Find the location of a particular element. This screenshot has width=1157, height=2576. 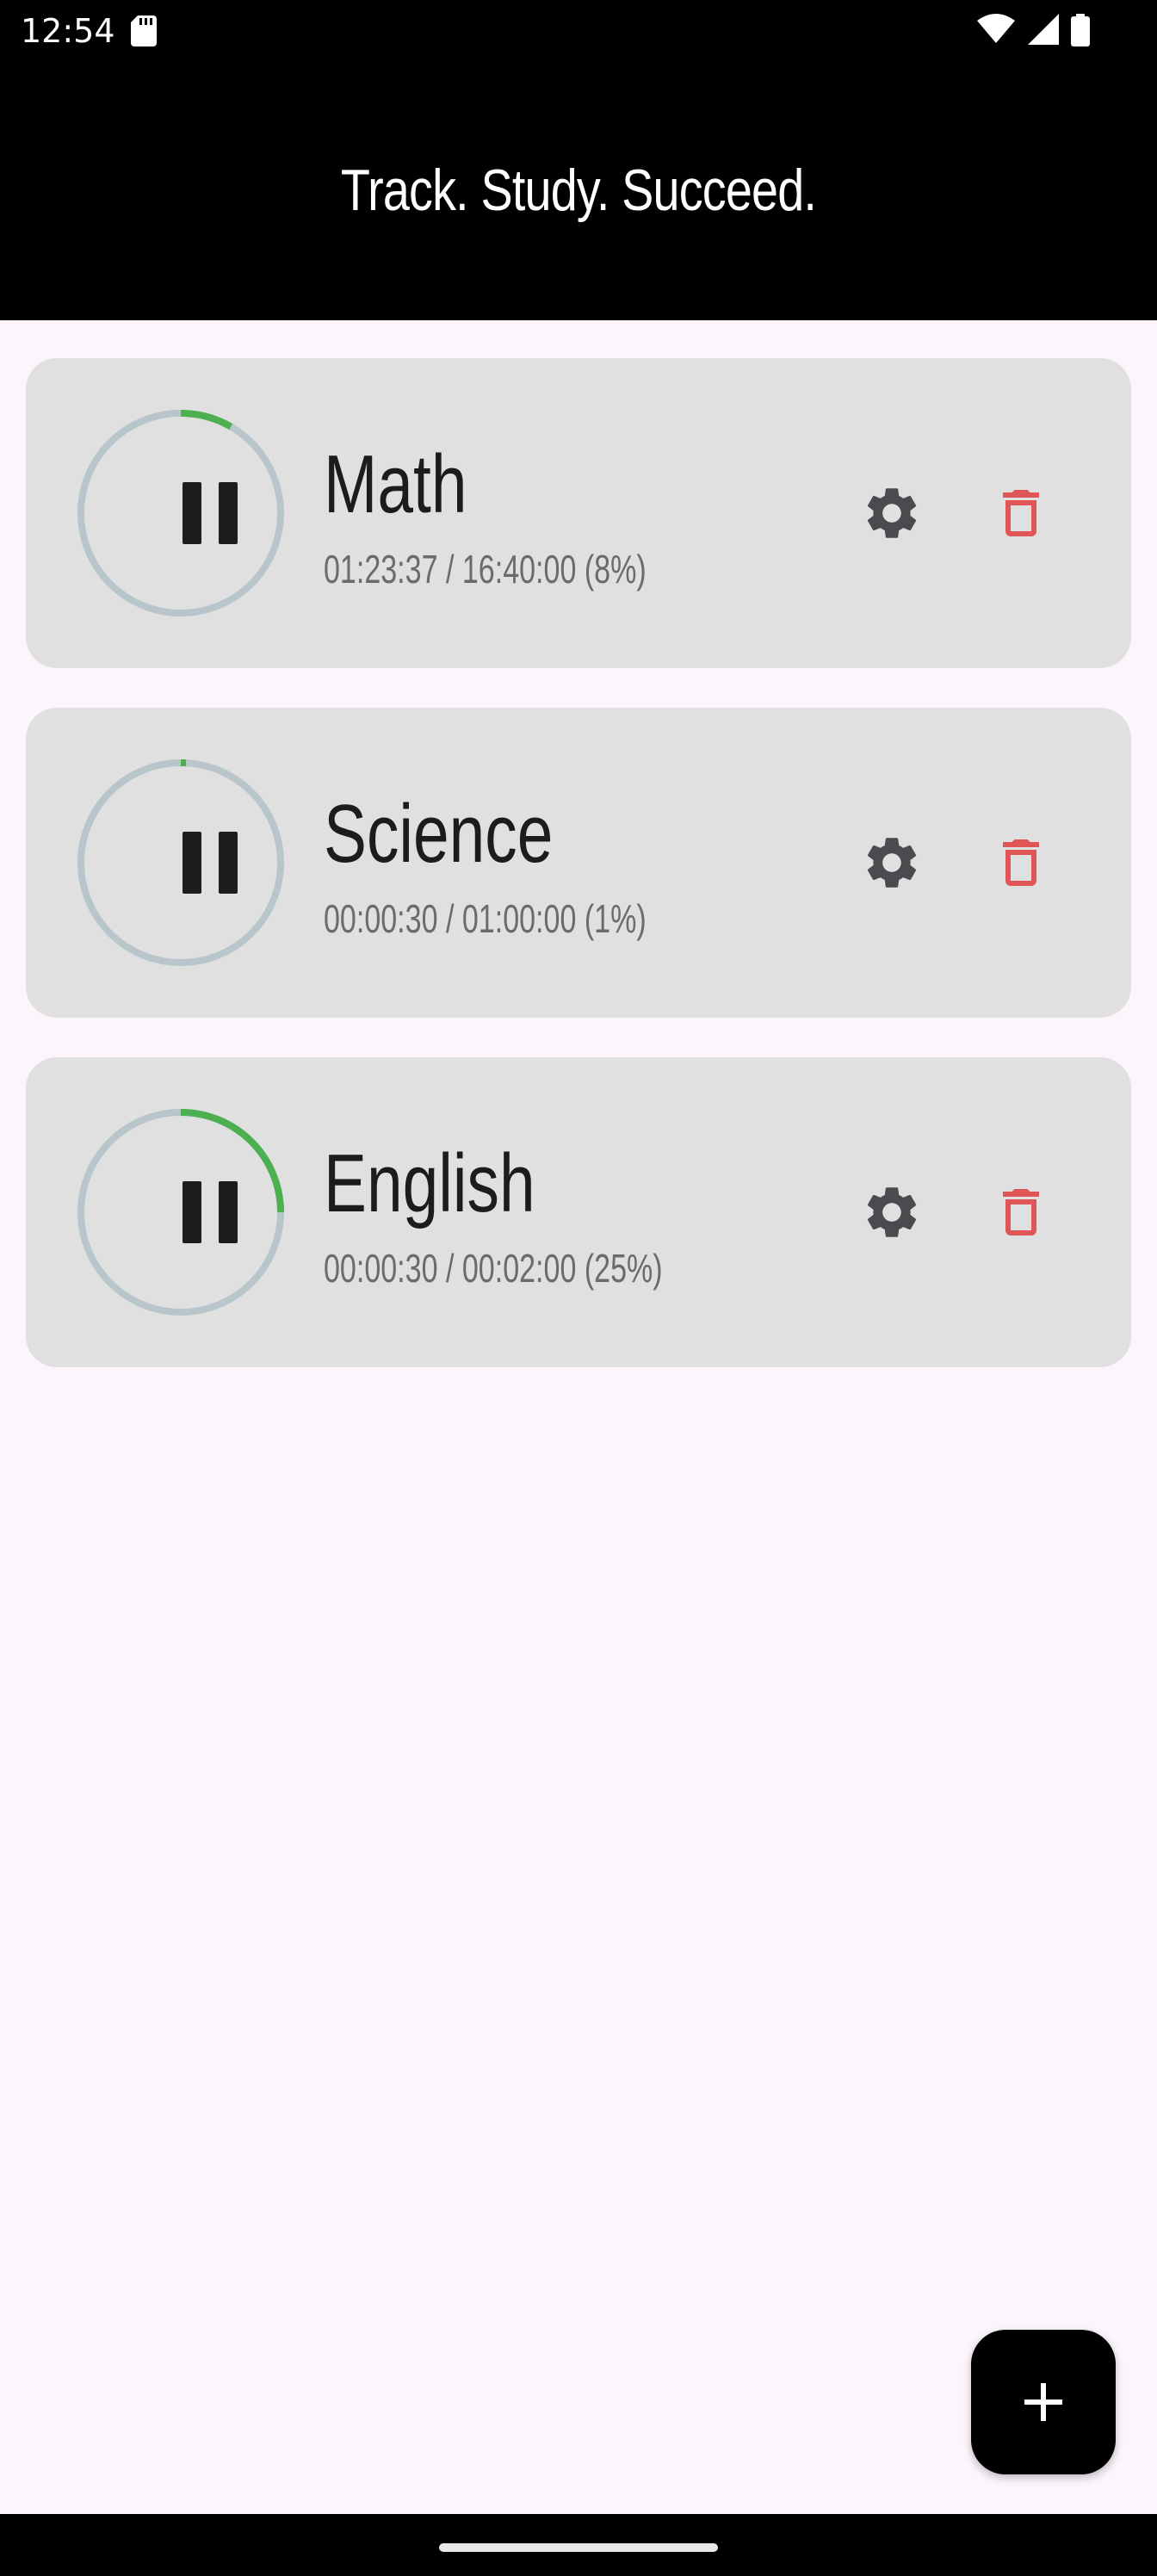

subject-card: Math 01:23:37 / 16:40:00 (8%) is located at coordinates (579, 513).